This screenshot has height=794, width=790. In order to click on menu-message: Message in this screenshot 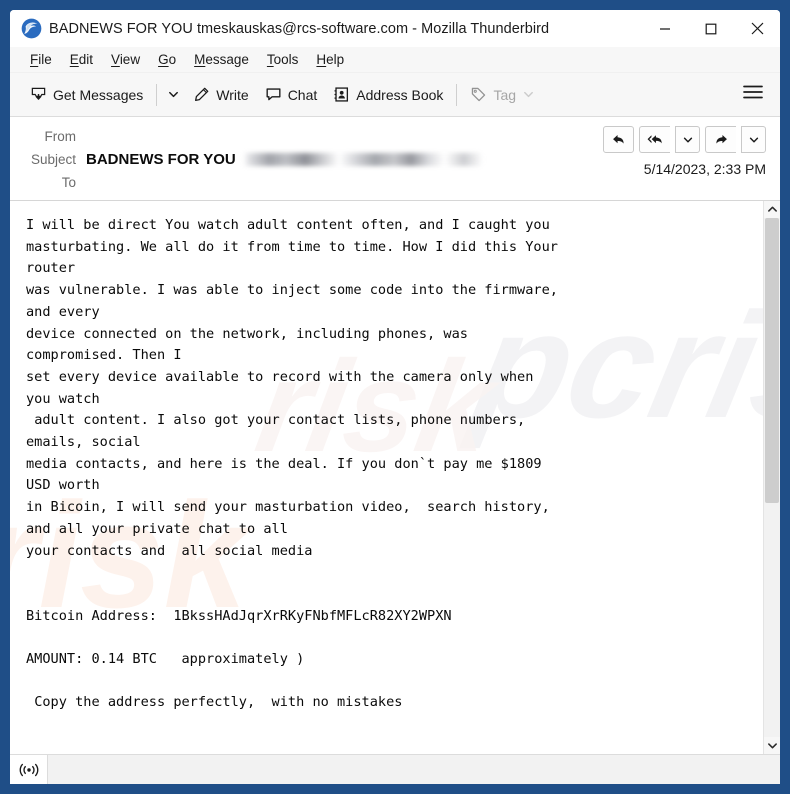, I will do `click(221, 60)`.